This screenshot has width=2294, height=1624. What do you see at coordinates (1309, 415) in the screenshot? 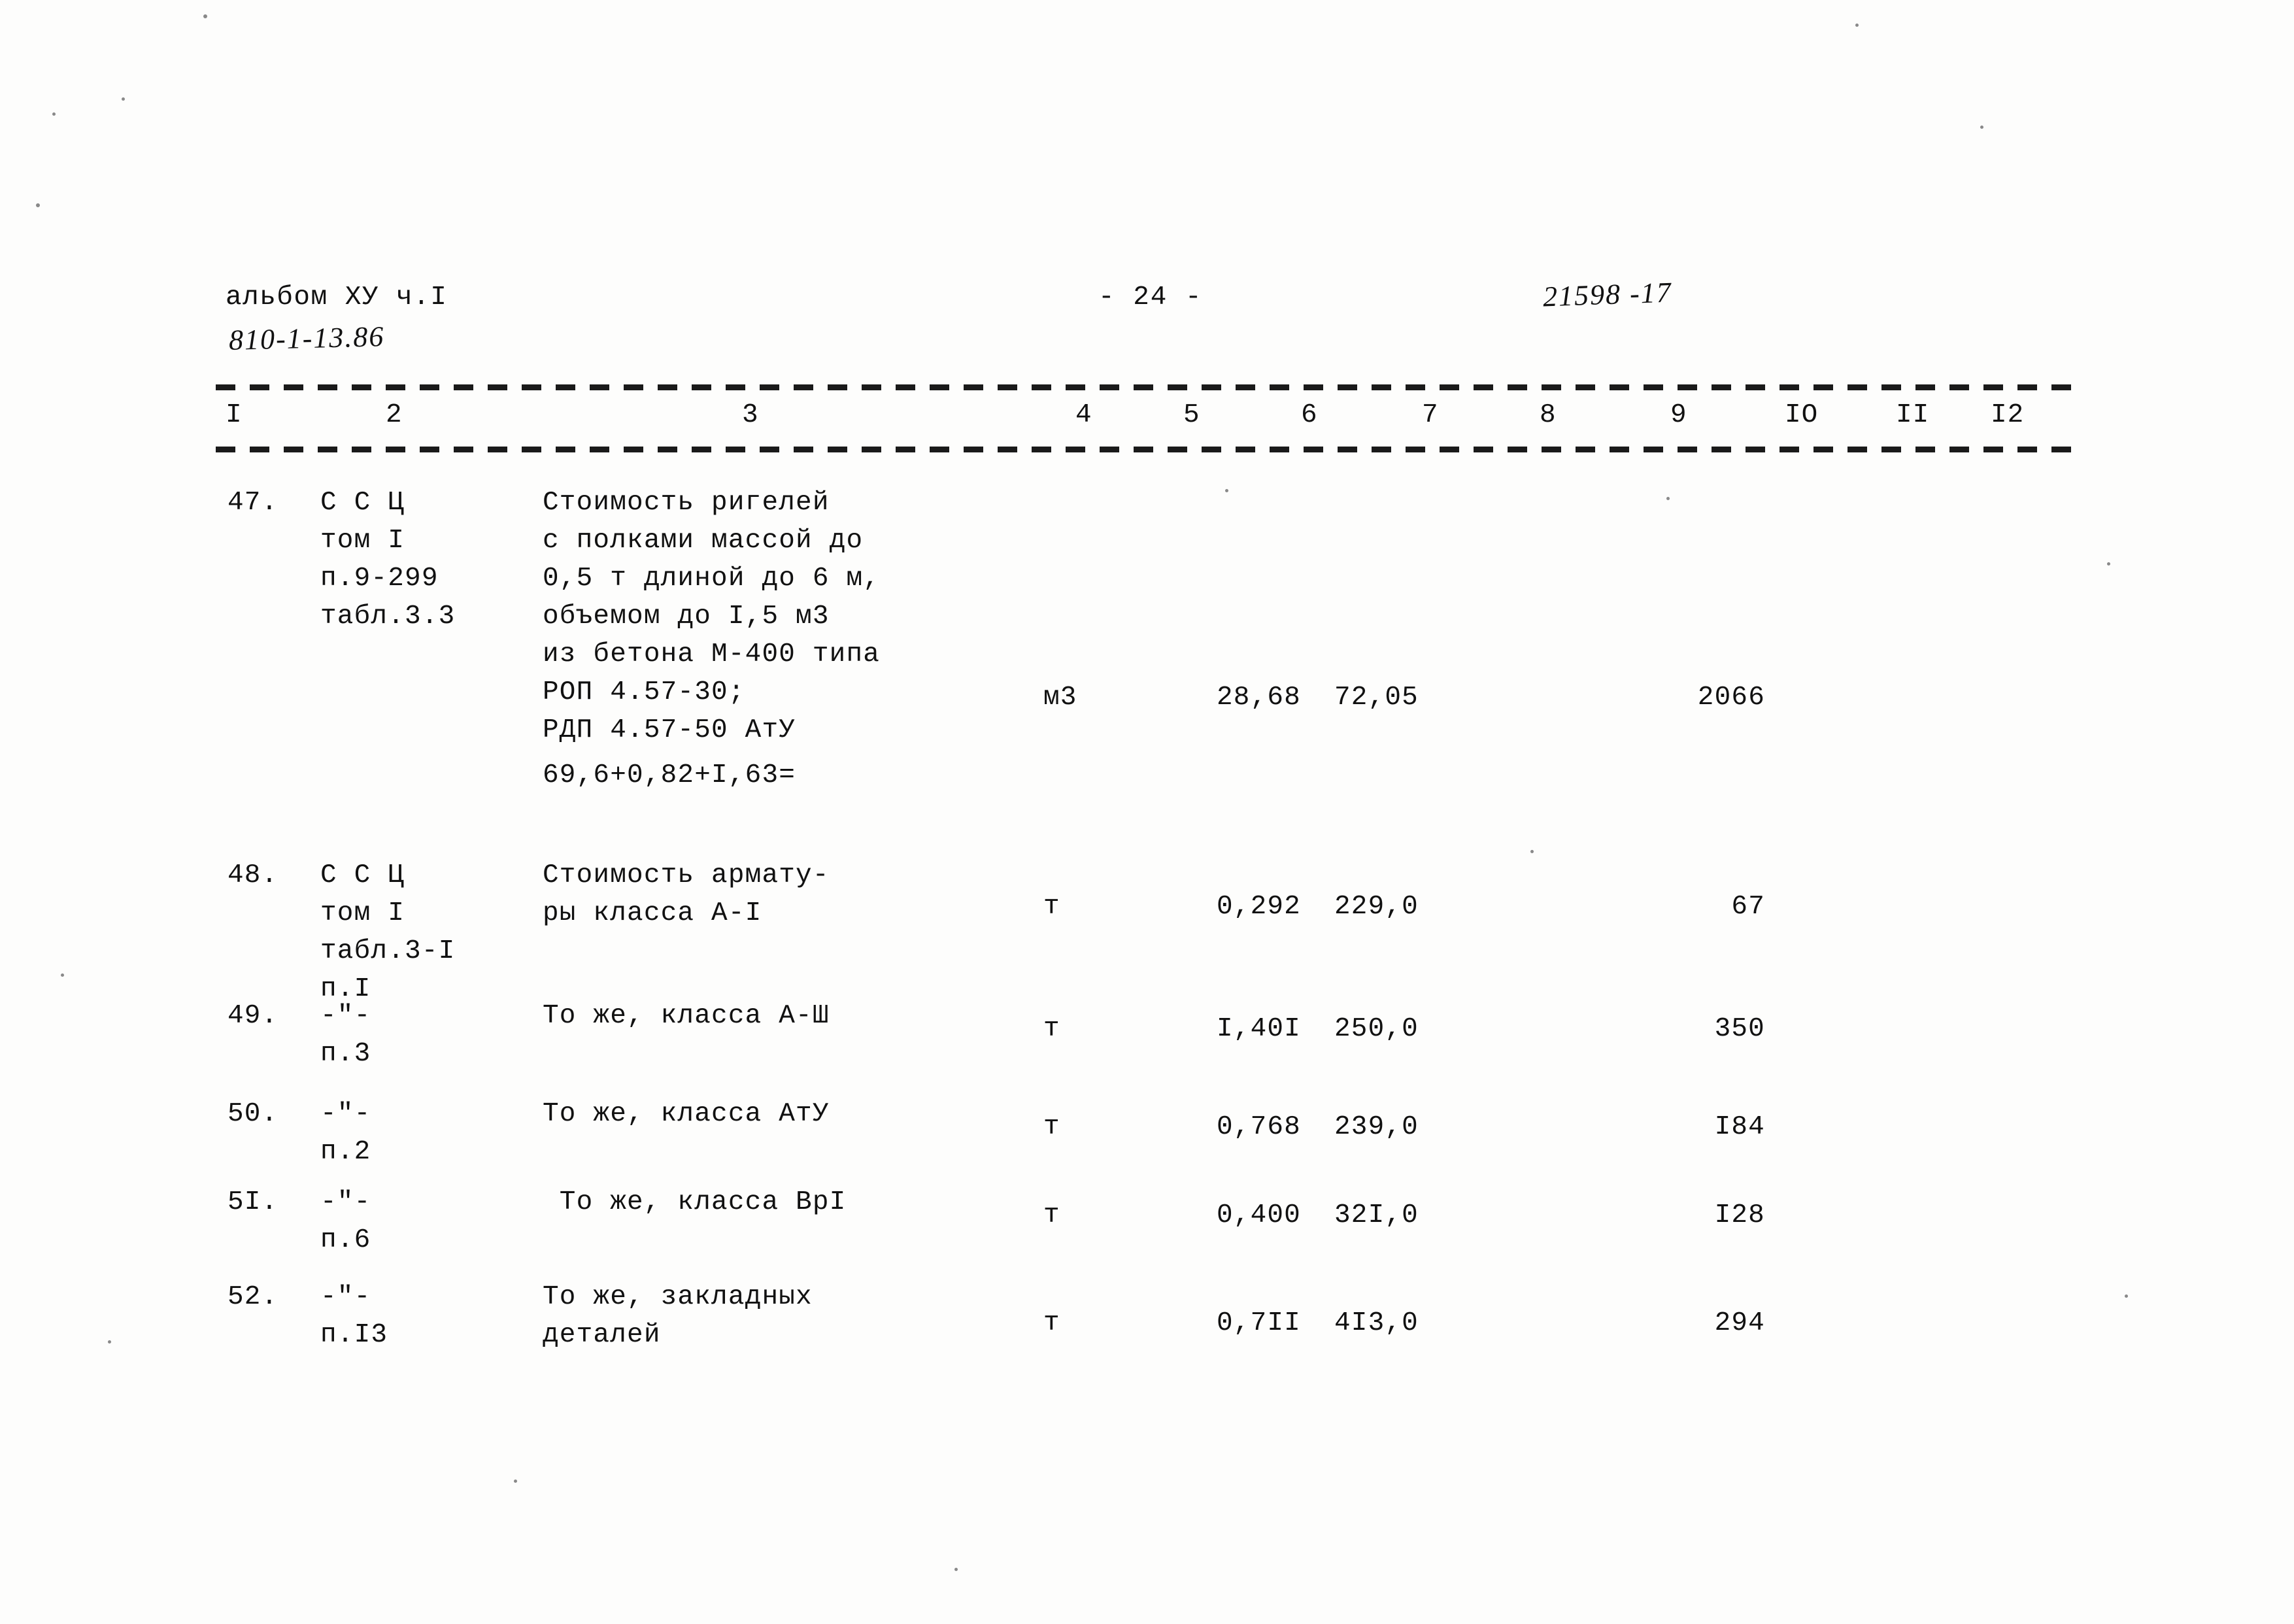
I see `column-number: 6` at bounding box center [1309, 415].